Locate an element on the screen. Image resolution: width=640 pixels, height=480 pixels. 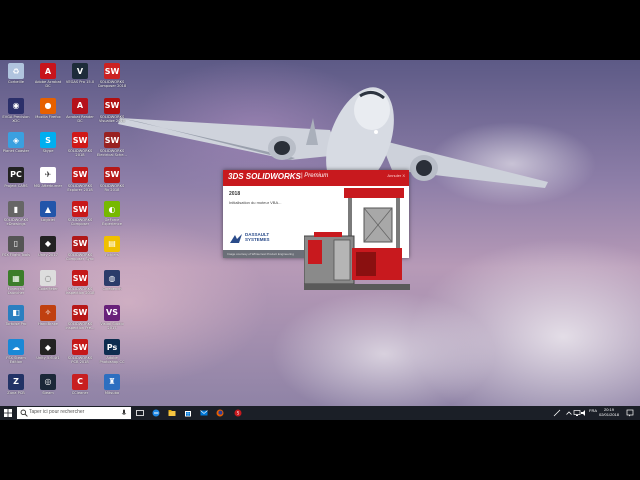
desktop-icon: A Adobe Acrobat DC is located at coordinates (48, 75).